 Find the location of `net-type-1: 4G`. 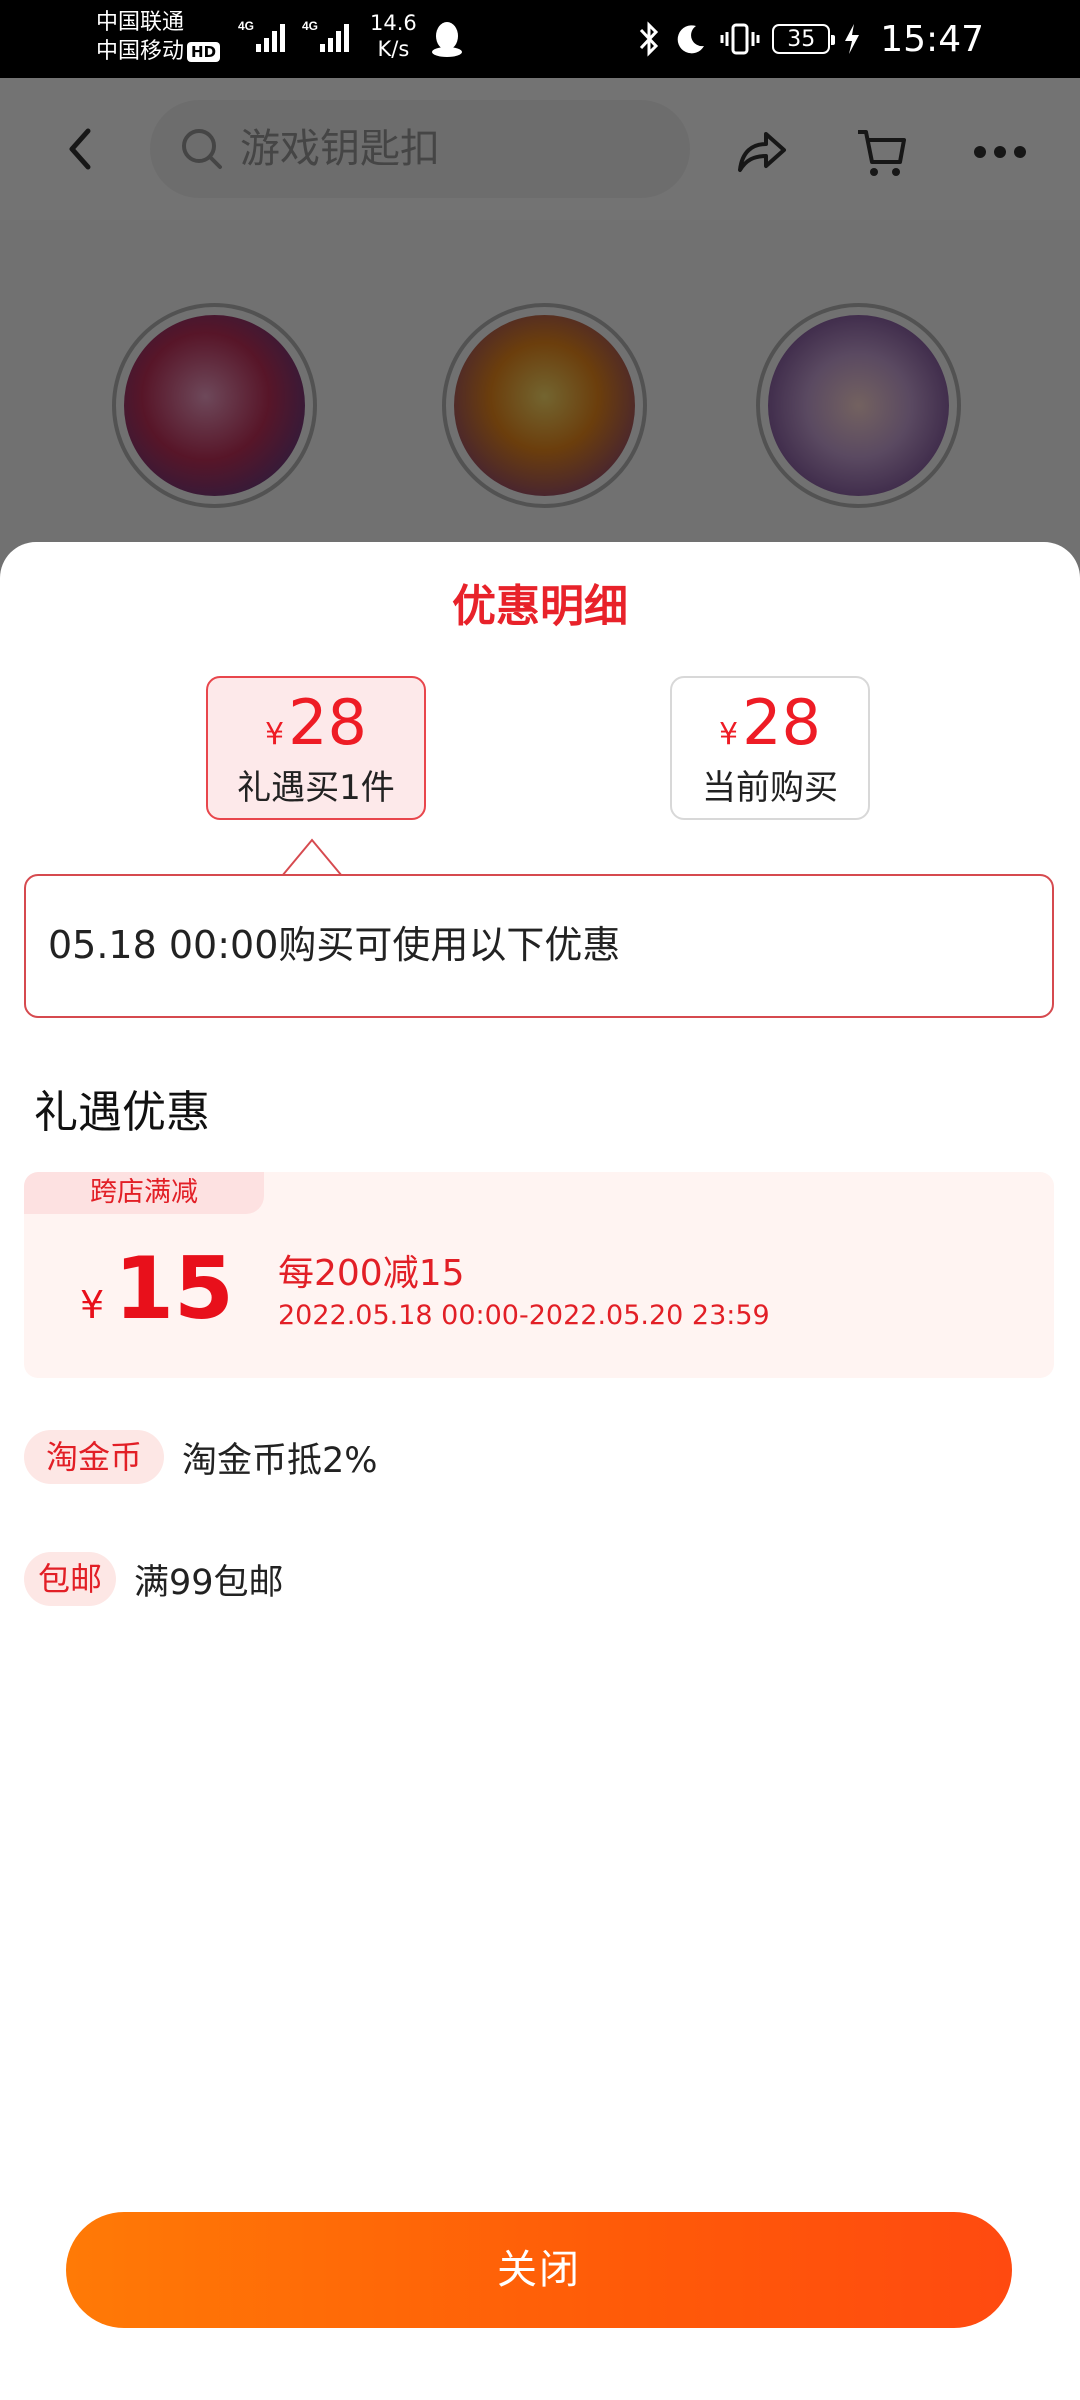

net-type-1: 4G is located at coordinates (246, 26).